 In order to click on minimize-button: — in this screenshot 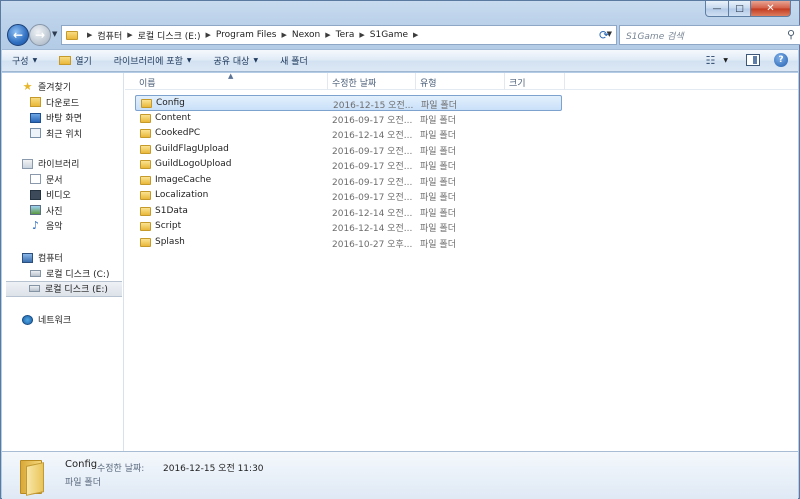, I will do `click(717, 9)`.